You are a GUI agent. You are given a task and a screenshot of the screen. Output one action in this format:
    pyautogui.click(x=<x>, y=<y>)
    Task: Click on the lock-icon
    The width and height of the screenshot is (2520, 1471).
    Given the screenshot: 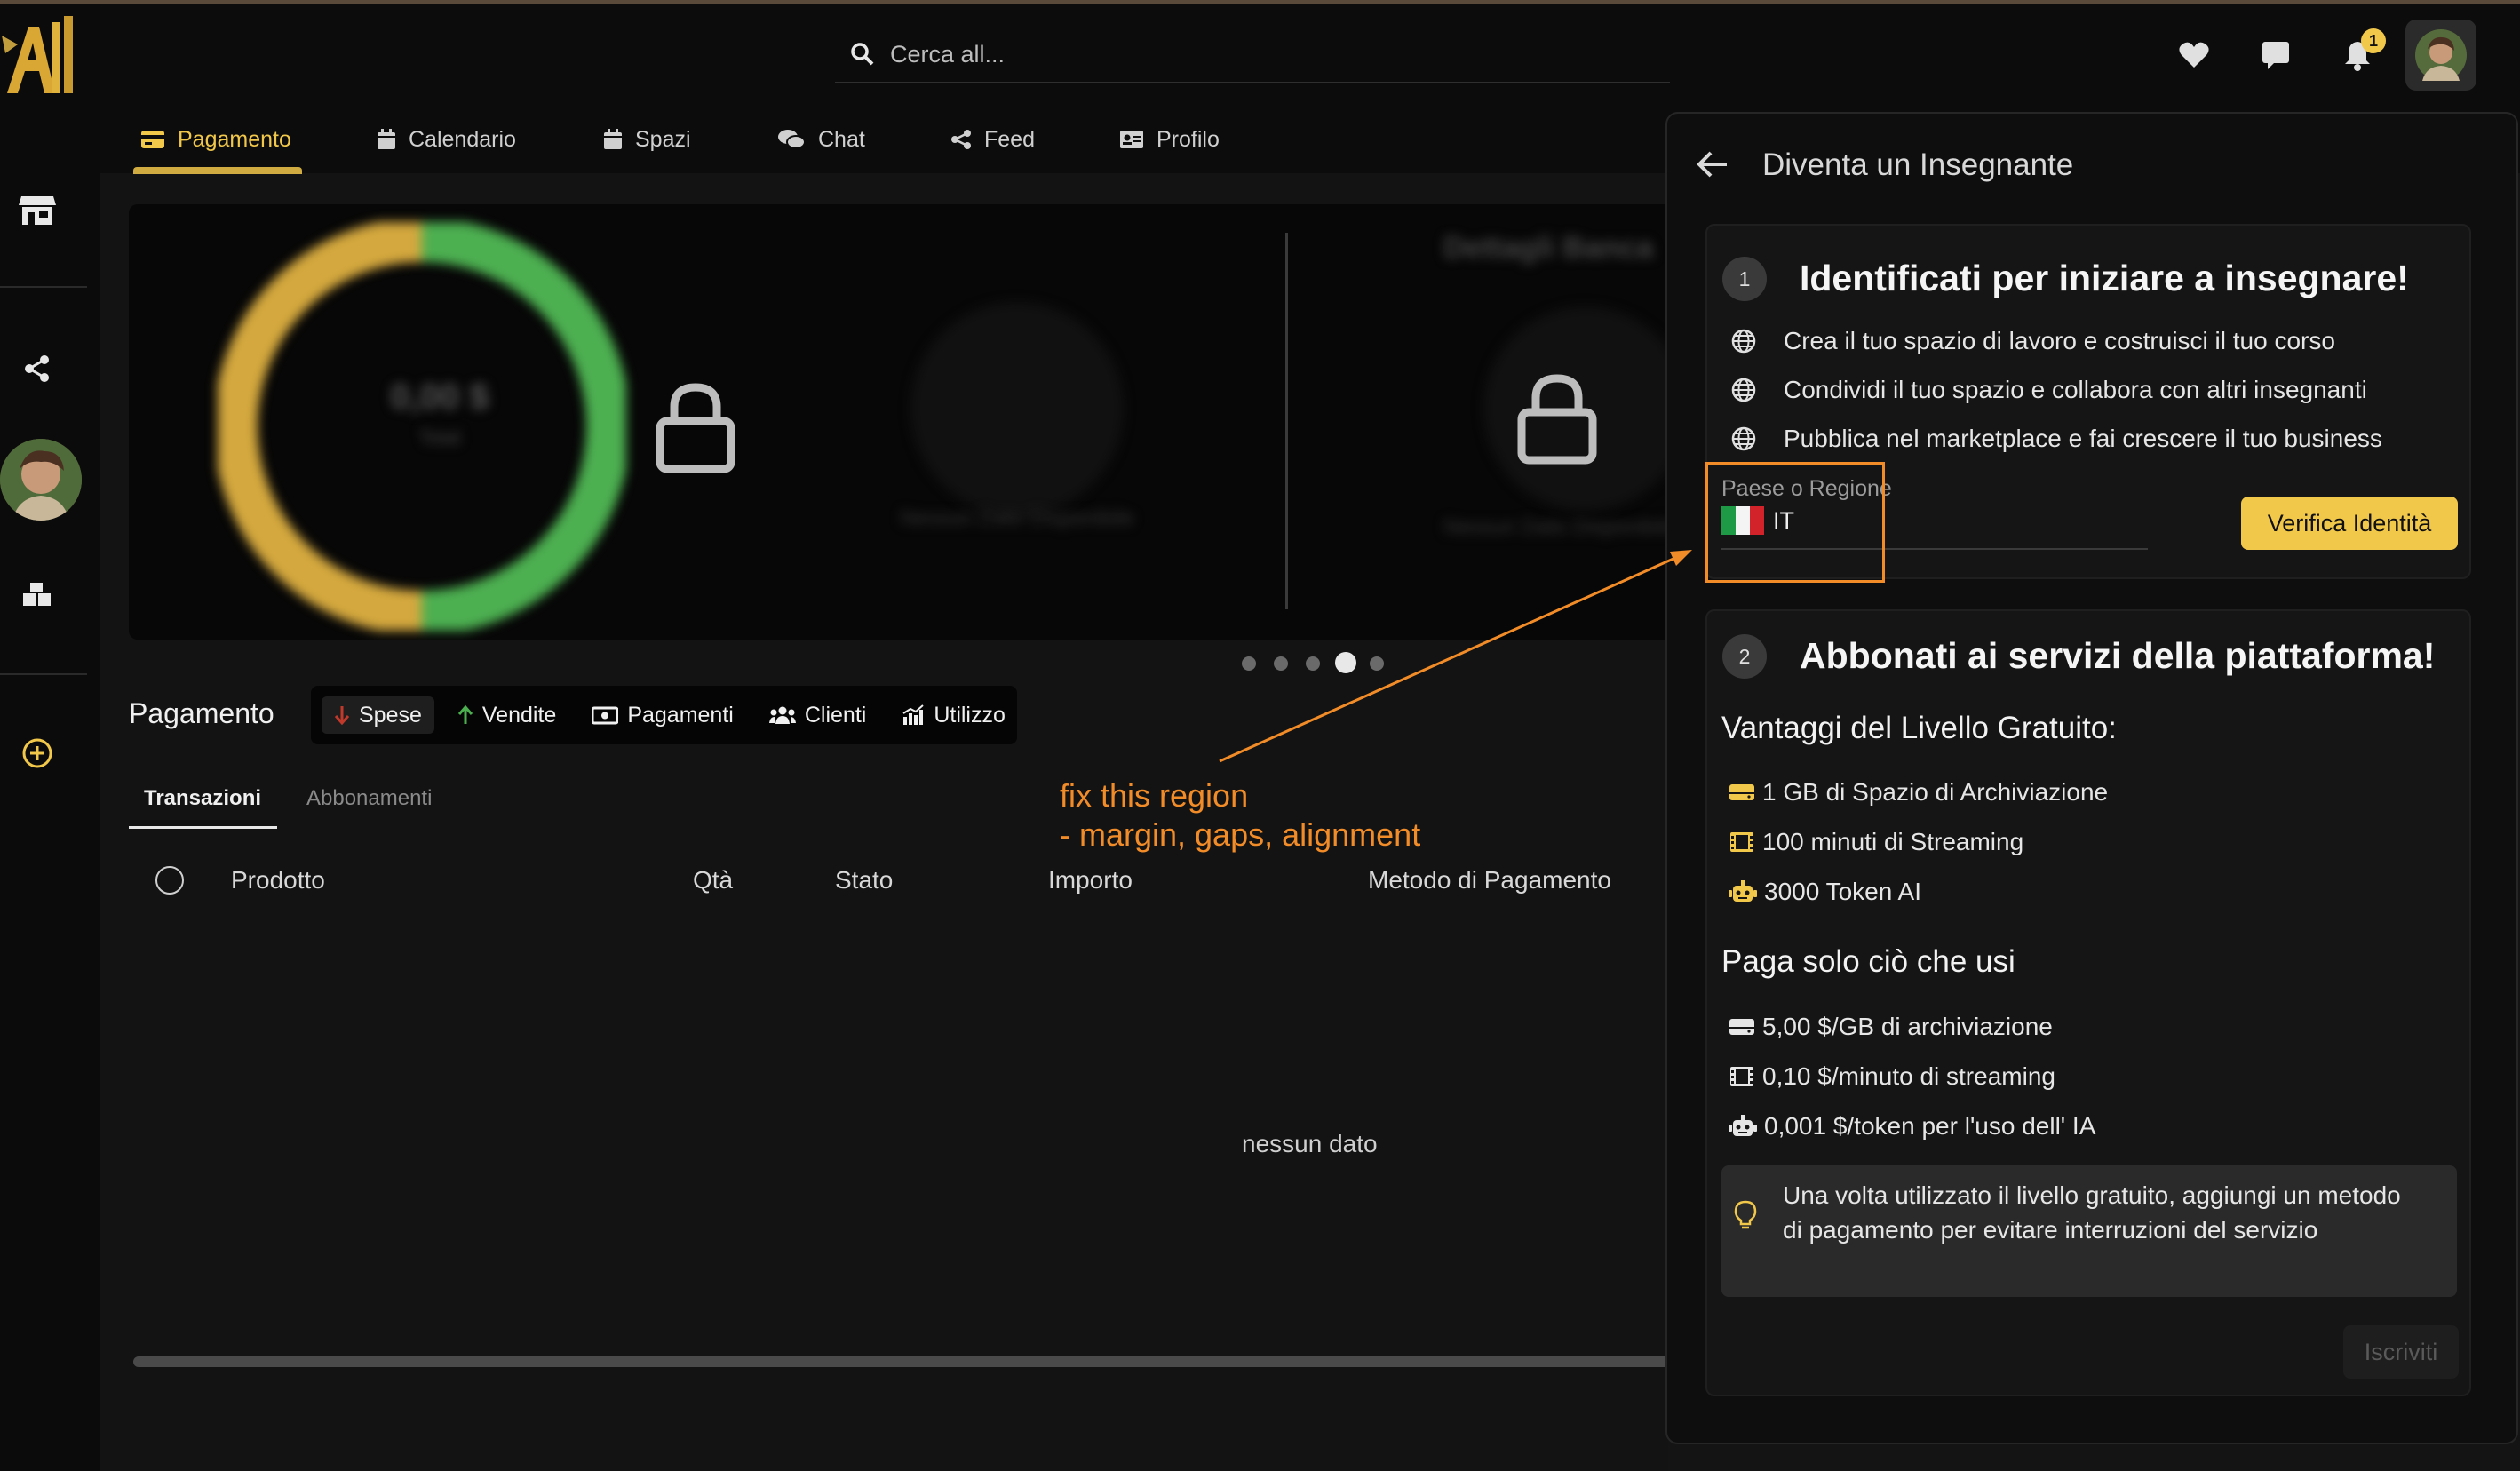 What is the action you would take?
    pyautogui.click(x=1557, y=419)
    